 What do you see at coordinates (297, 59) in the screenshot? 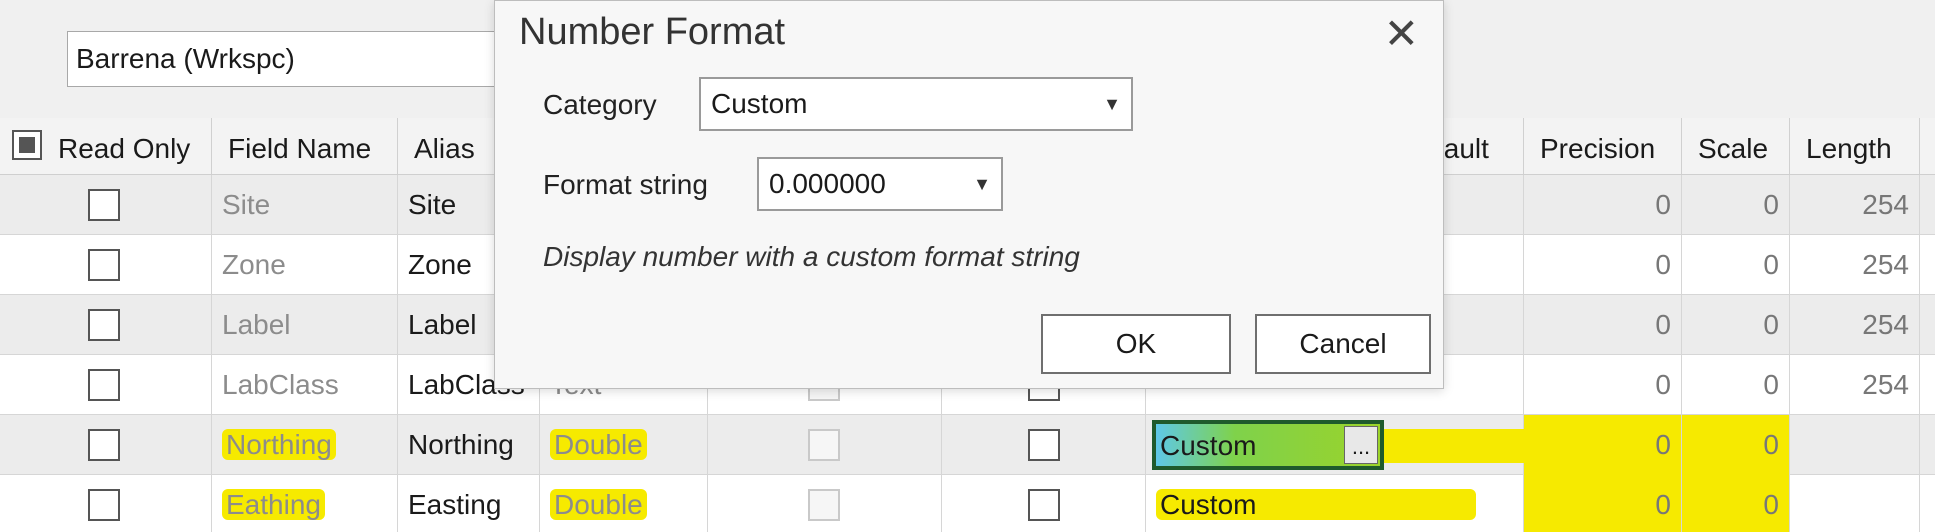
I see `workspace-combo: Barrena (Wrkspc)` at bounding box center [297, 59].